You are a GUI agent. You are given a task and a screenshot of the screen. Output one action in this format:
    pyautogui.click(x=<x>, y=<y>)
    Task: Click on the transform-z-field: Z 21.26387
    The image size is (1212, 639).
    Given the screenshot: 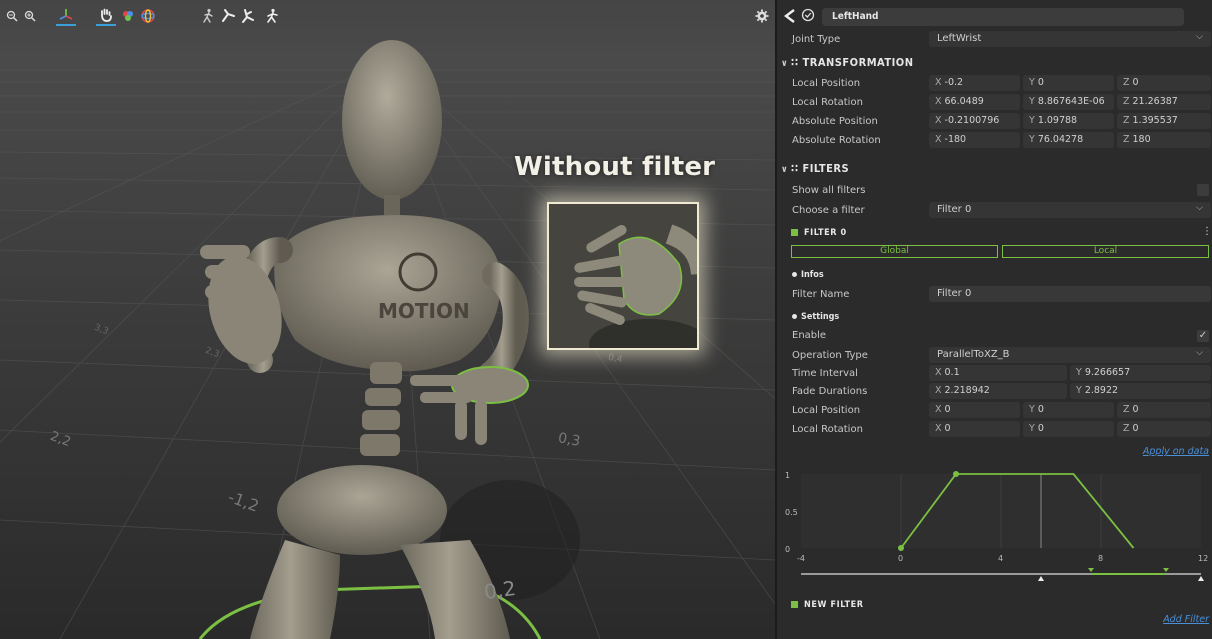 What is the action you would take?
    pyautogui.click(x=1164, y=102)
    